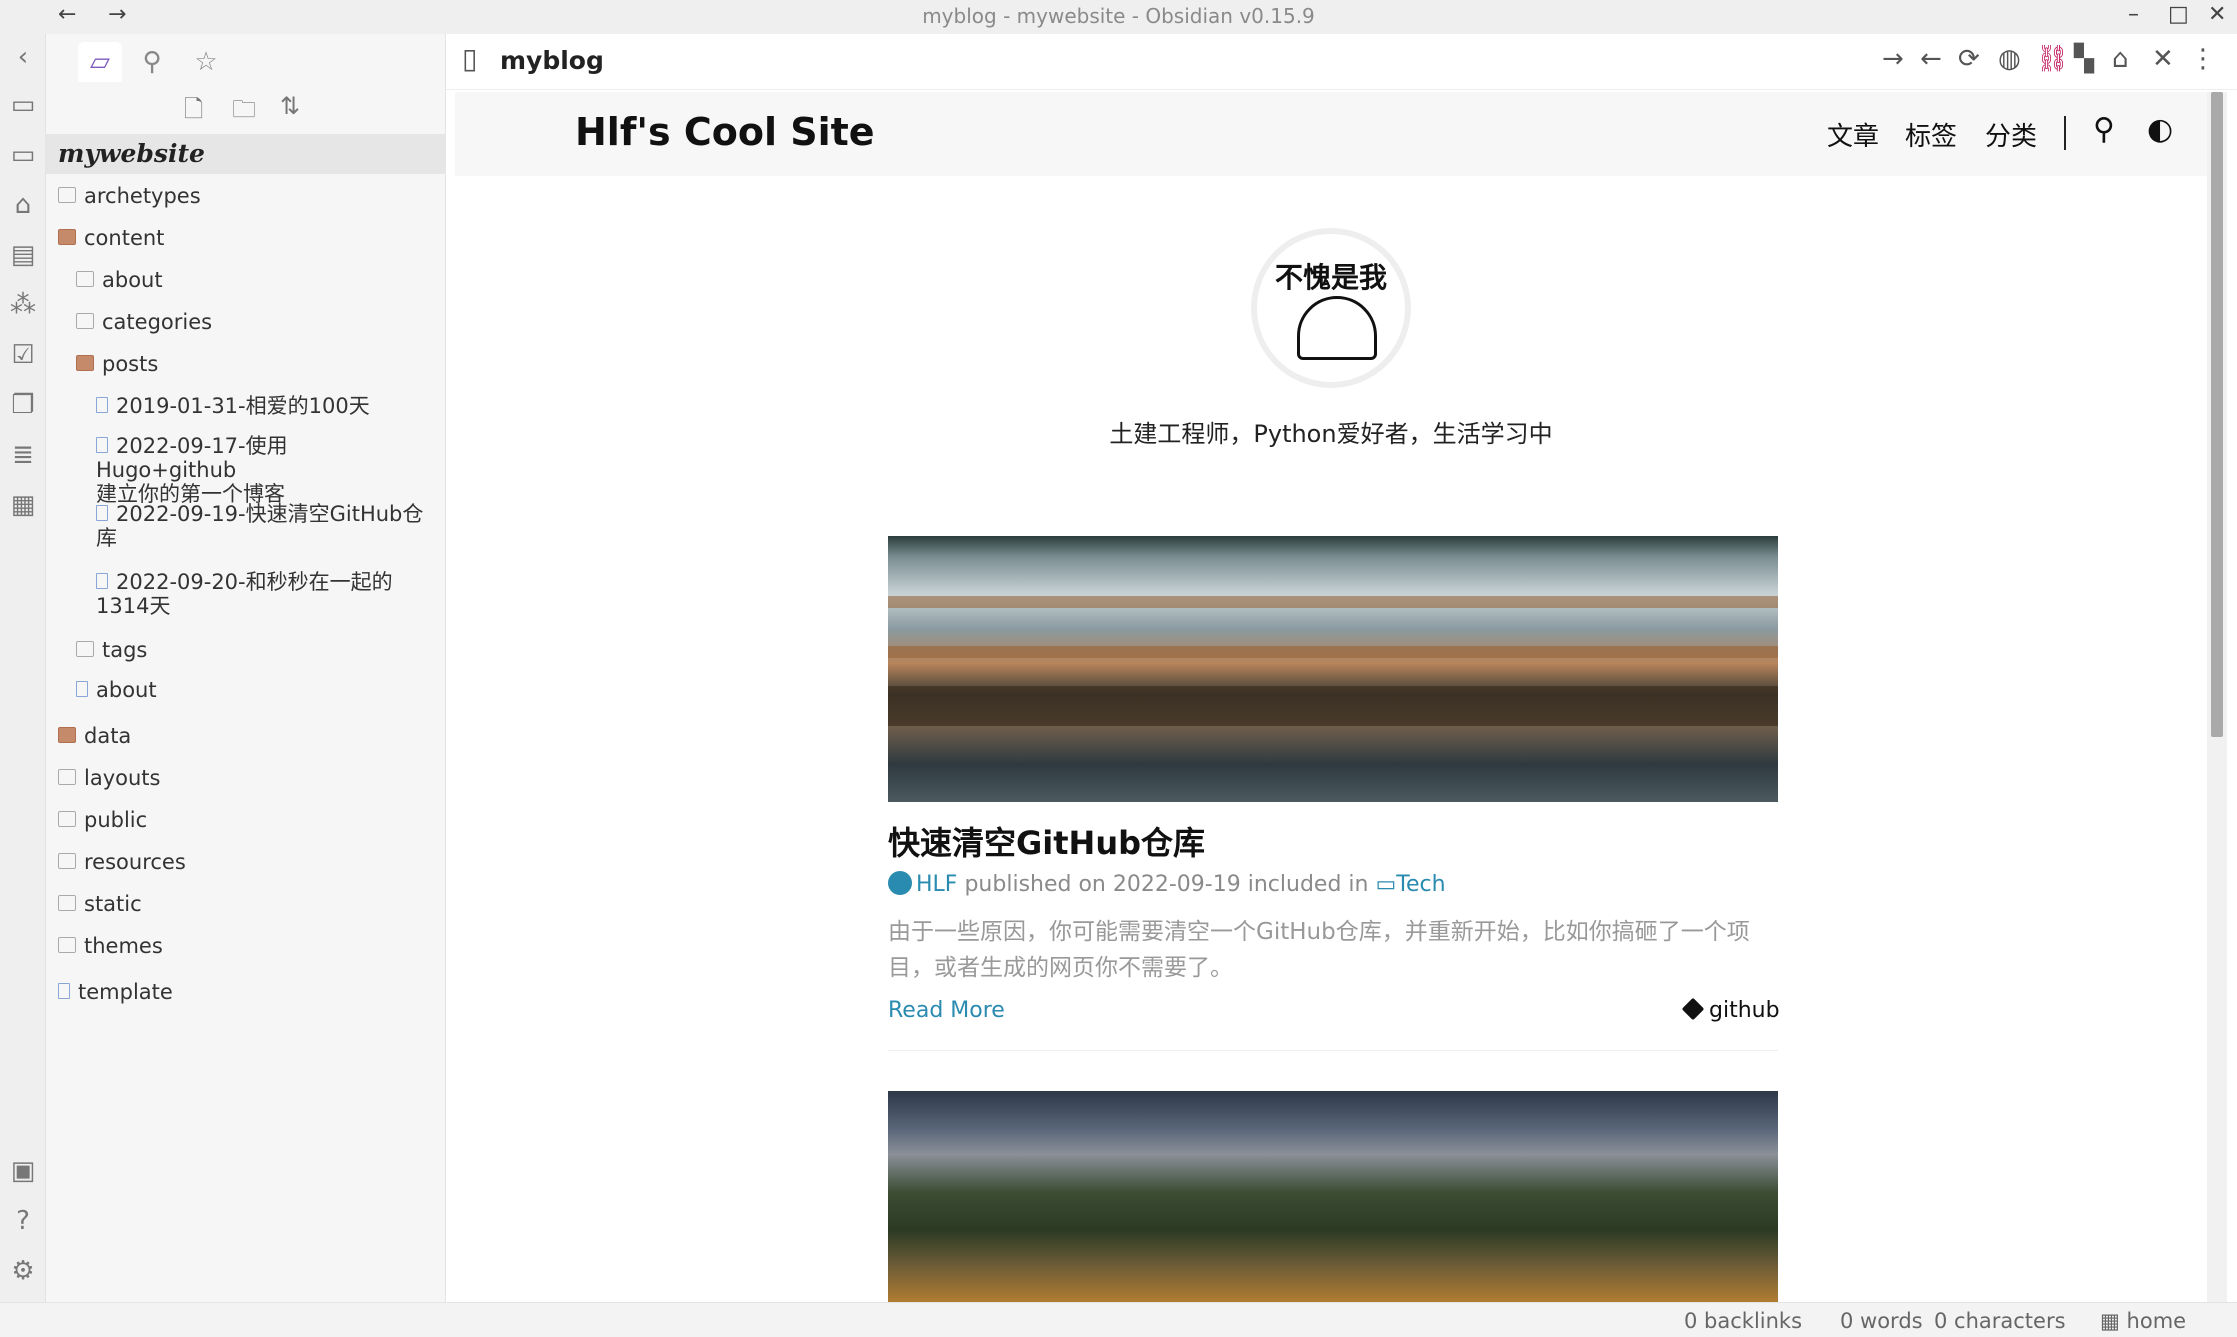  I want to click on tree-folder-themes: themes, so click(110, 946).